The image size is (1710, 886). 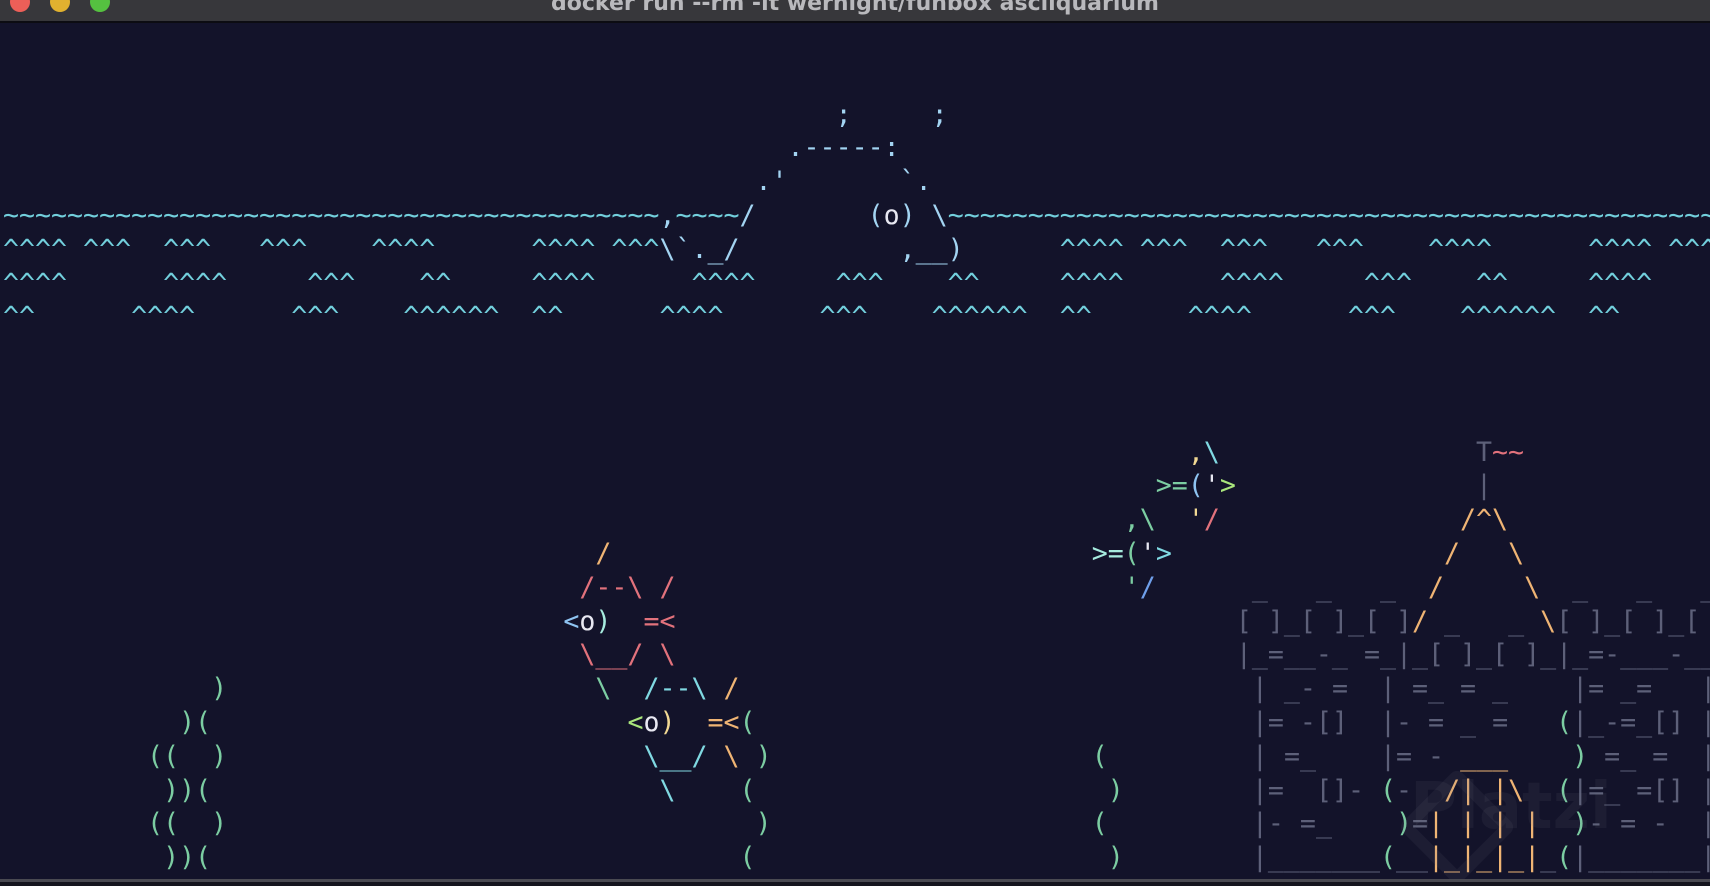 What do you see at coordinates (1315, 824) in the screenshot?
I see `castle: |- =_` at bounding box center [1315, 824].